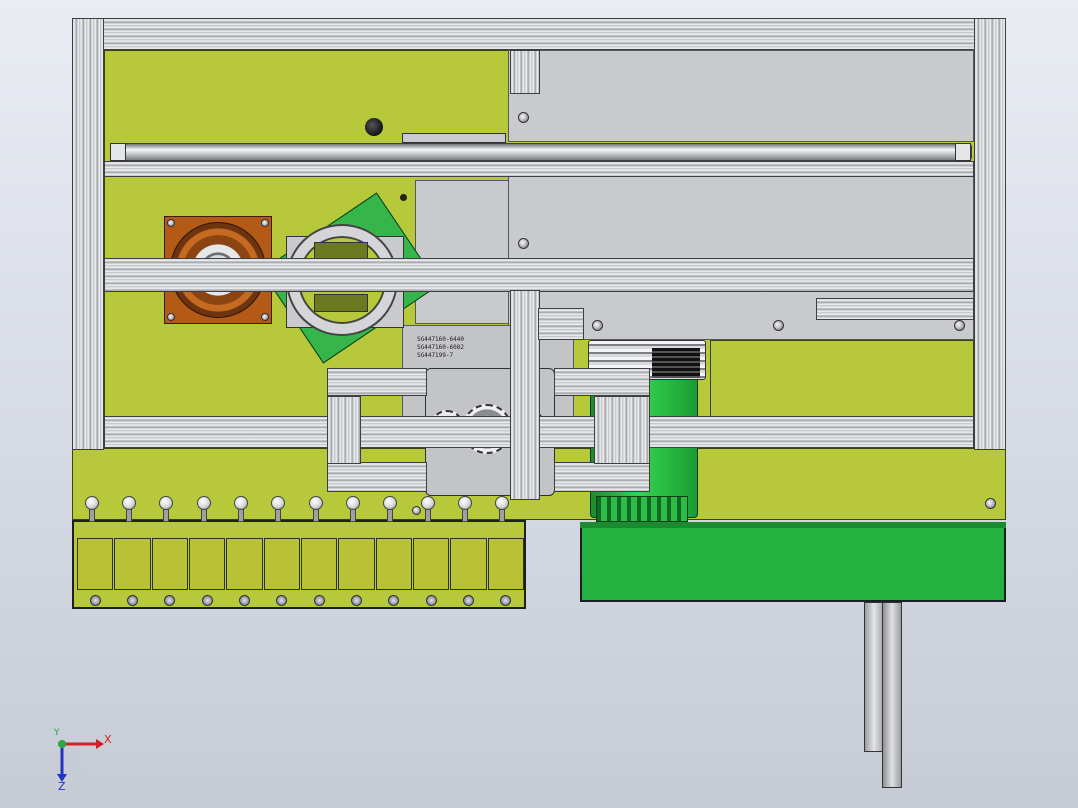 The width and height of the screenshot is (1078, 808). Describe the element at coordinates (377, 382) in the screenshot. I see `left-short-rail` at that location.